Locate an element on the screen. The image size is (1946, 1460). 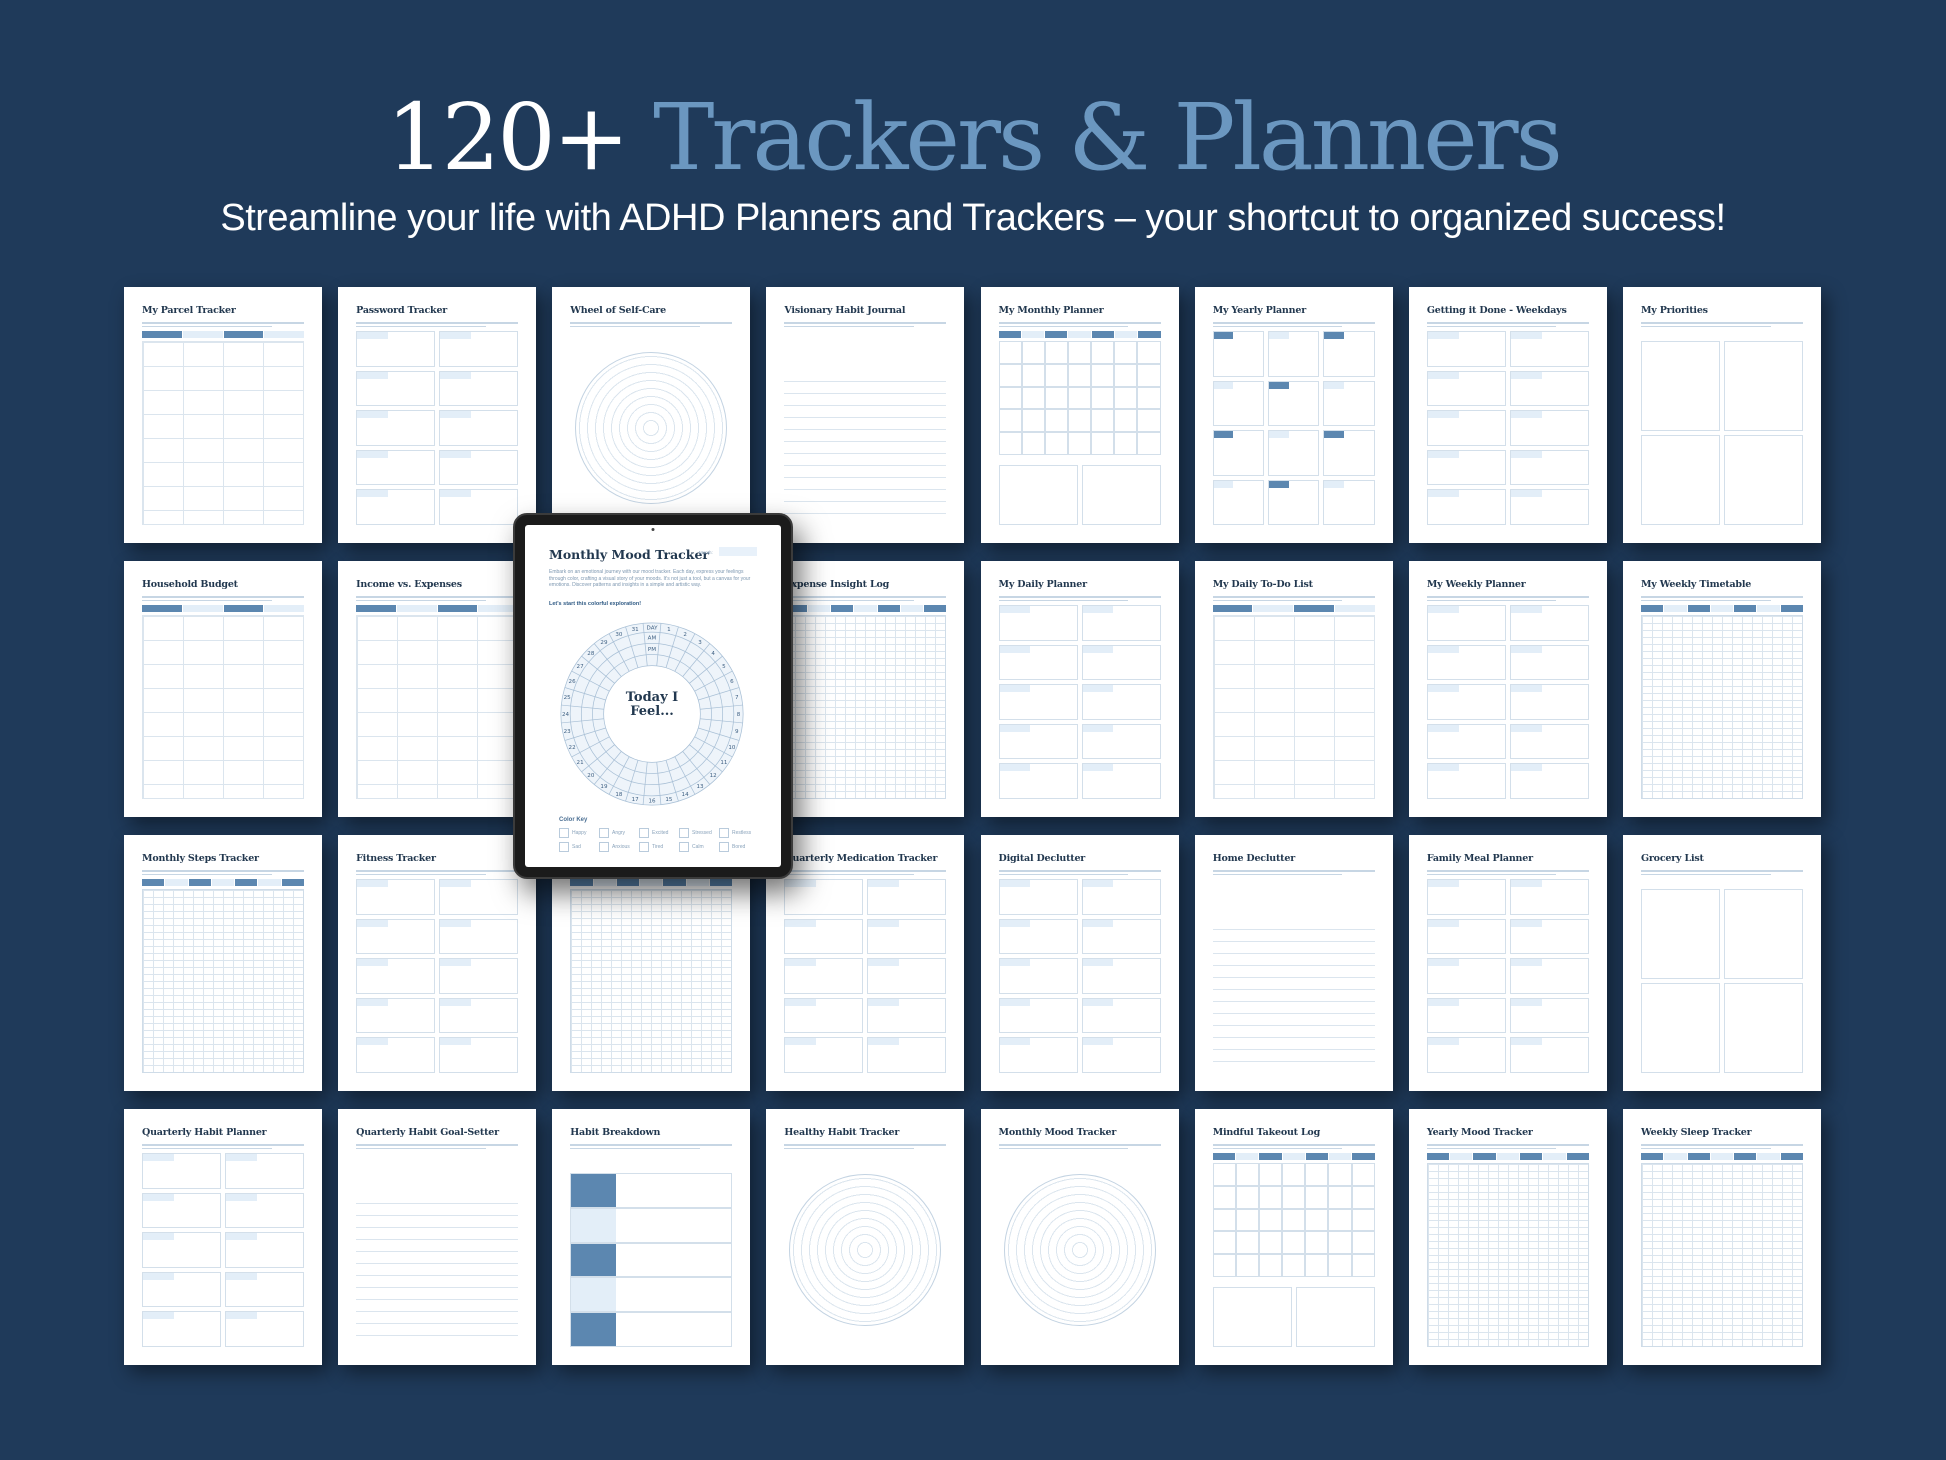
color-key-label: Happy is located at coordinates (579, 833).